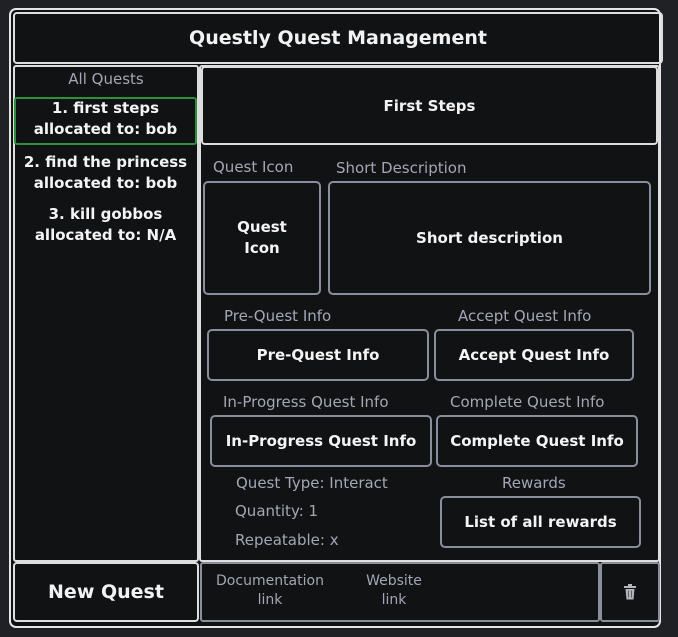 The width and height of the screenshot is (678, 637). Describe the element at coordinates (306, 402) in the screenshot. I see `in-progress-label: In-Progress Quest Info` at that location.